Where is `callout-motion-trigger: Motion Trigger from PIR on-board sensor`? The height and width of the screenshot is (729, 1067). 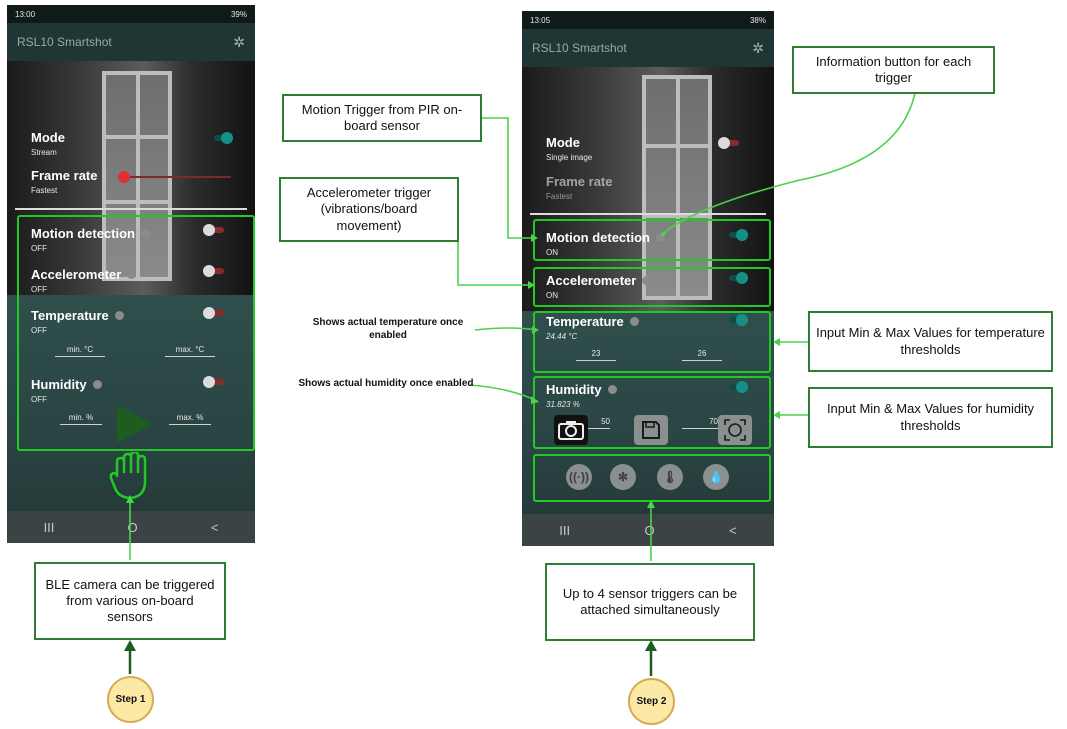 callout-motion-trigger: Motion Trigger from PIR on-board sensor is located at coordinates (382, 118).